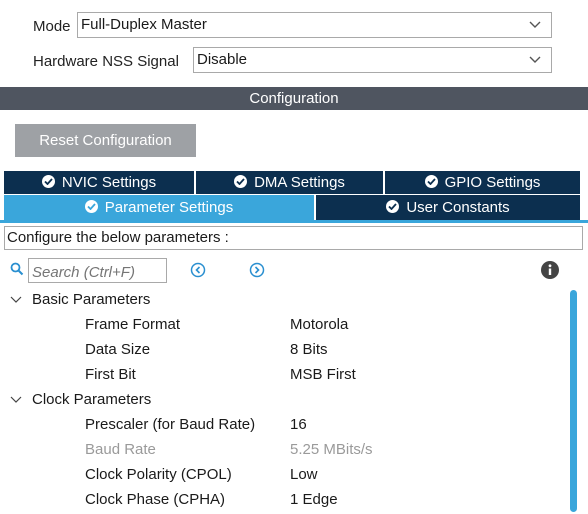 The image size is (588, 514). I want to click on param-value: Motorola, so click(319, 324).